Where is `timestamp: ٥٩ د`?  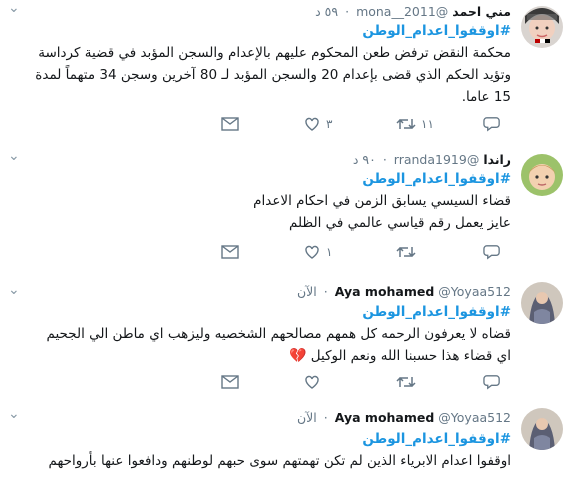 timestamp: ٥٩ د is located at coordinates (326, 11).